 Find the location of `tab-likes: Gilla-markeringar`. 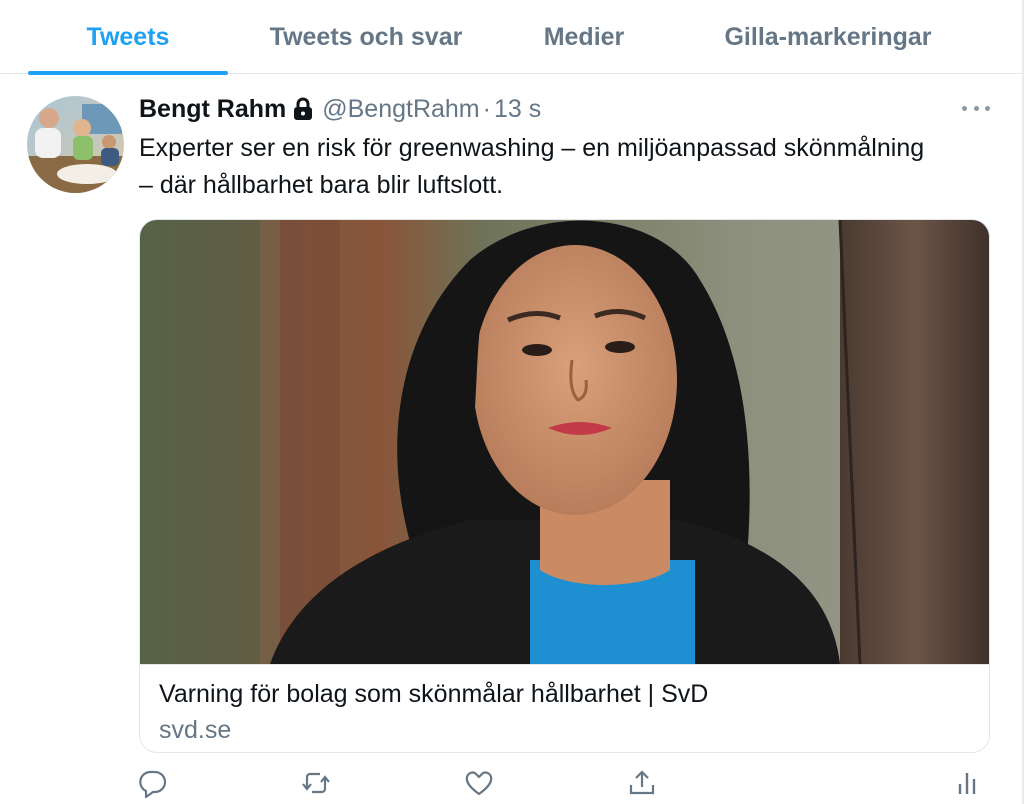

tab-likes: Gilla-markeringar is located at coordinates (828, 37).